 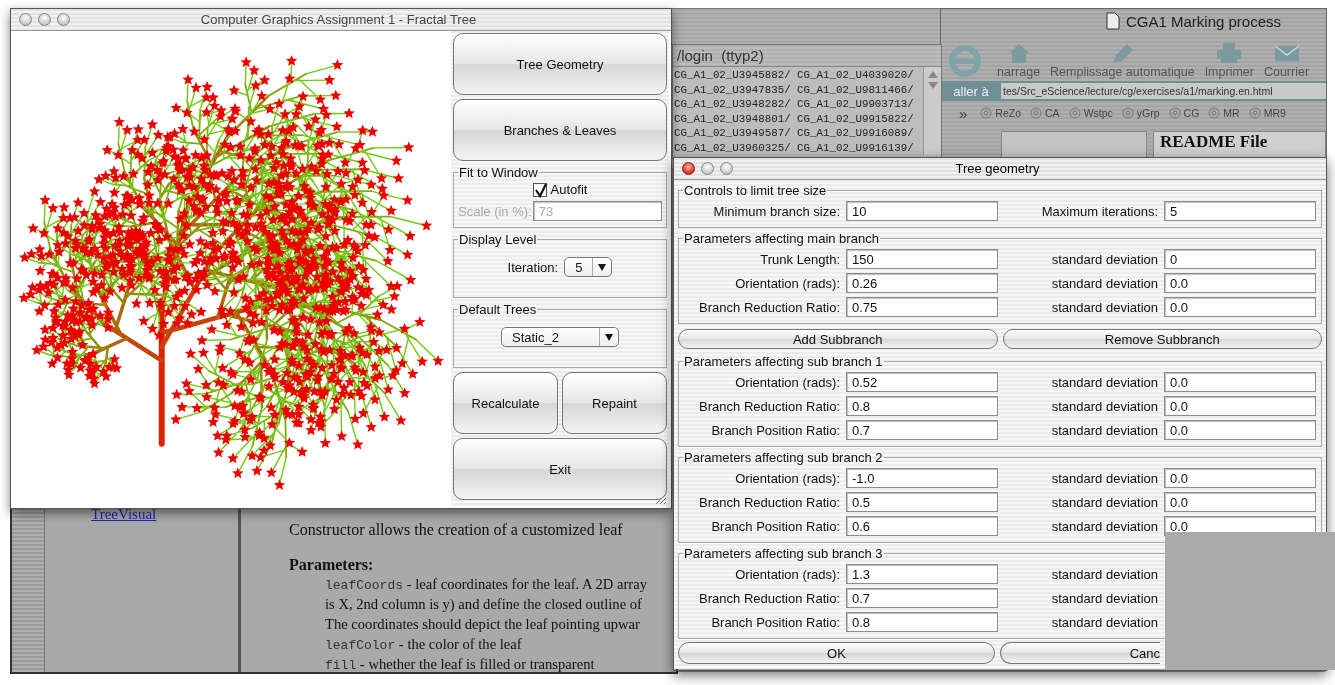 I want to click on dialog-button: Canc, so click(x=1080, y=653).